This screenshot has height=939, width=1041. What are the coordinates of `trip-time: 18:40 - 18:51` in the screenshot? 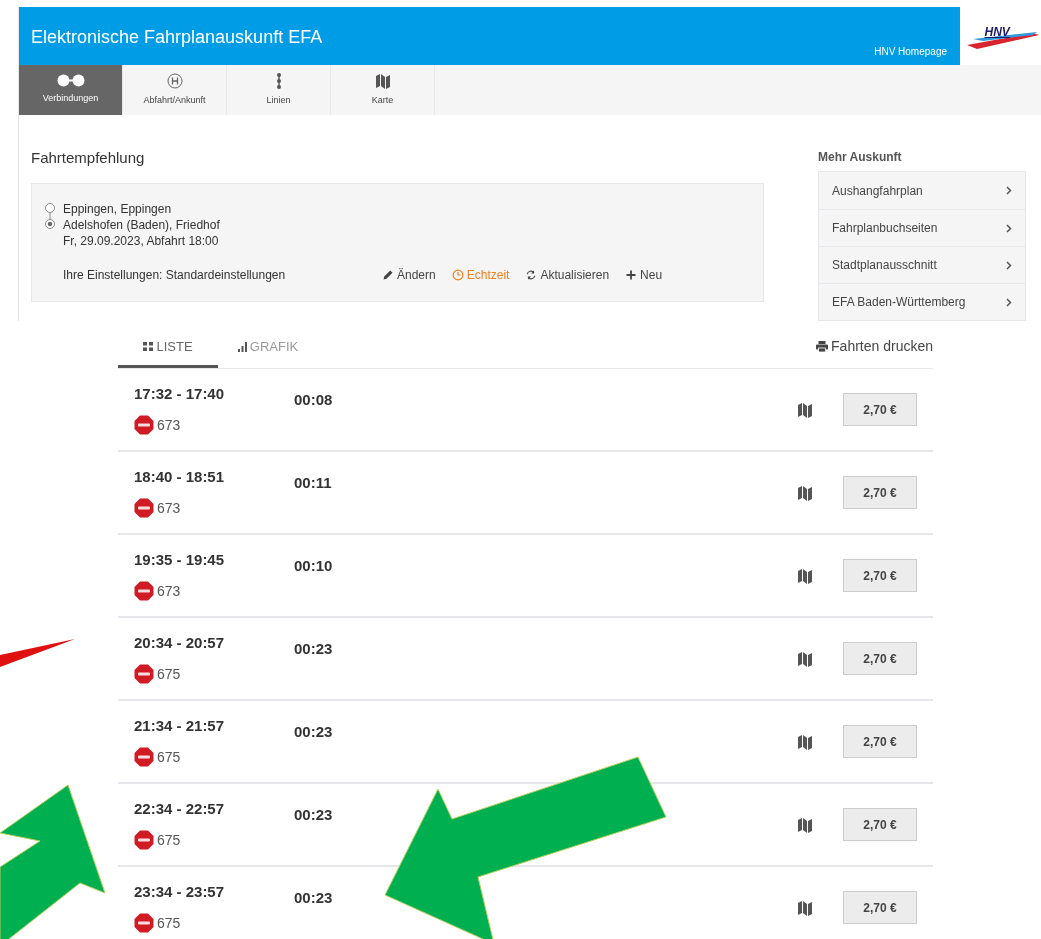 It's located at (180, 477).